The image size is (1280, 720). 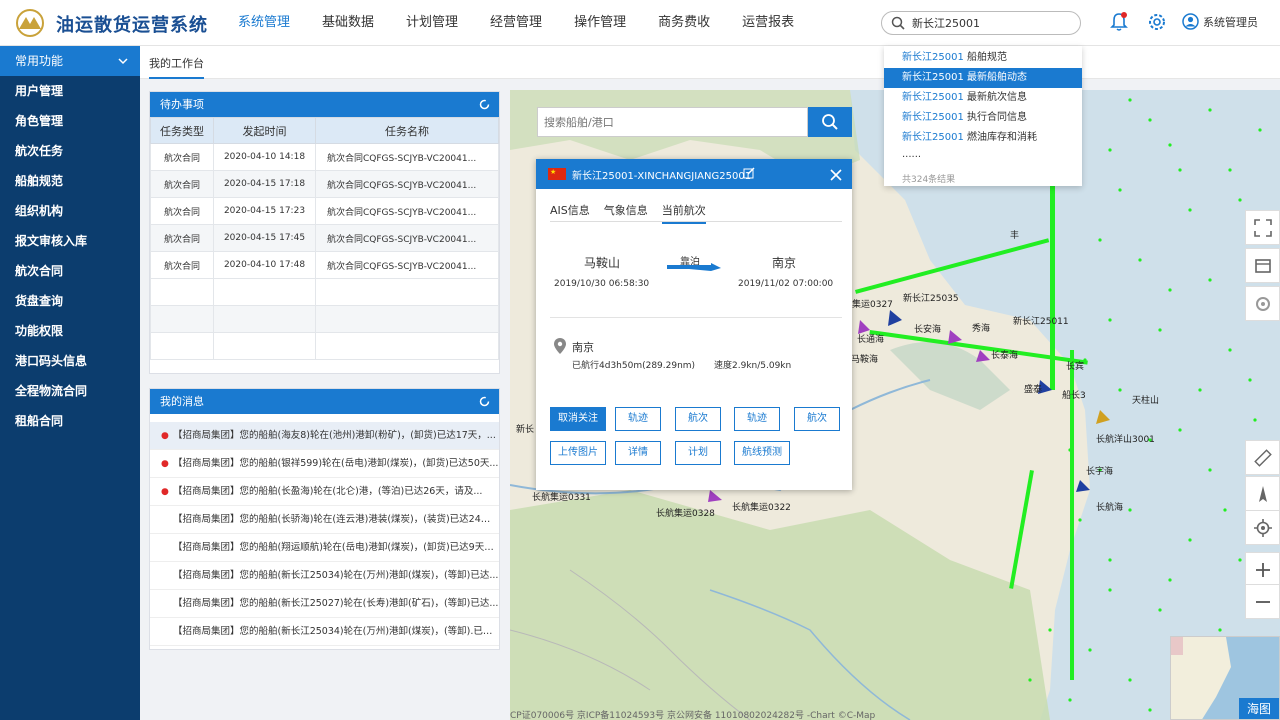 I want to click on sidebar-item-message-review: 报文审核入库, so click(x=70, y=241).